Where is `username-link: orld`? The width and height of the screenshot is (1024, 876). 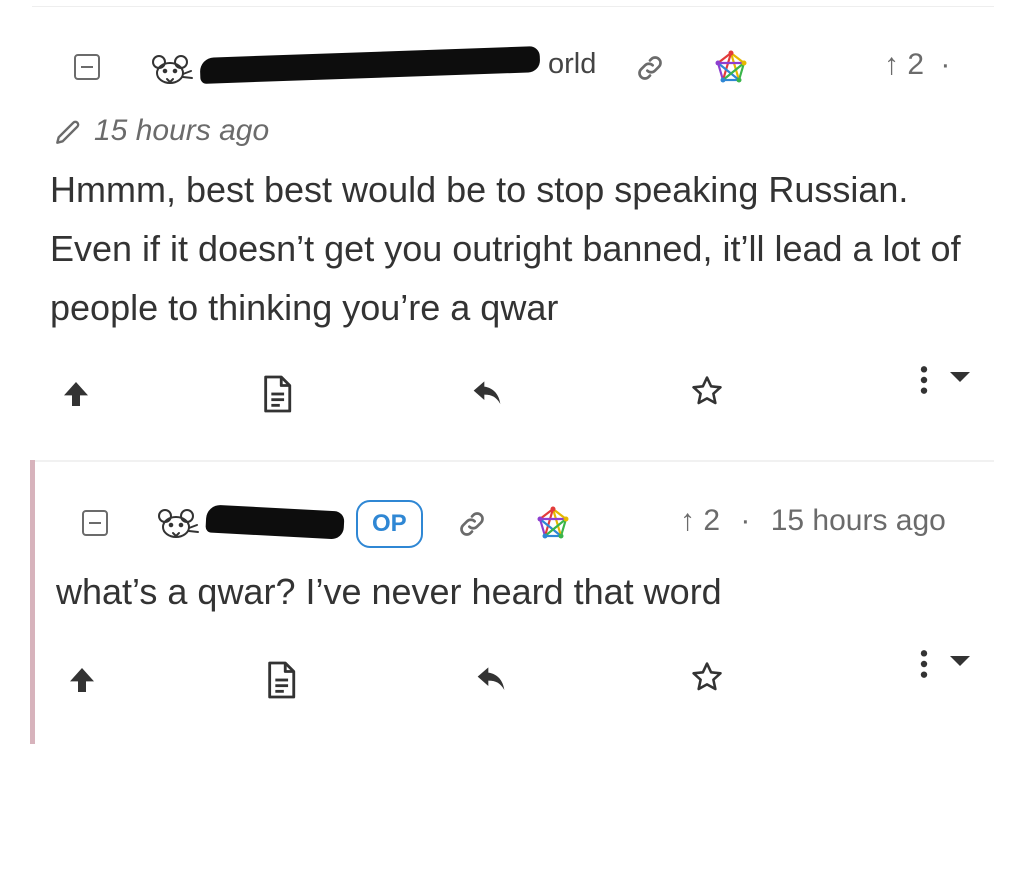 username-link: orld is located at coordinates (572, 64).